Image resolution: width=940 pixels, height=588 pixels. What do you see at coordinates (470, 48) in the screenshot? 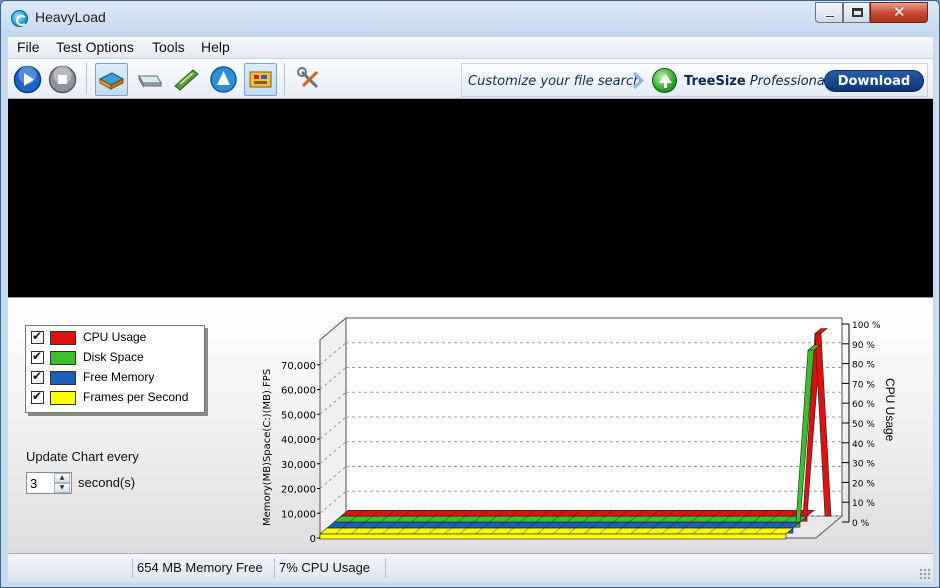
I see `menu-bar: File Test Options Tools Help` at bounding box center [470, 48].